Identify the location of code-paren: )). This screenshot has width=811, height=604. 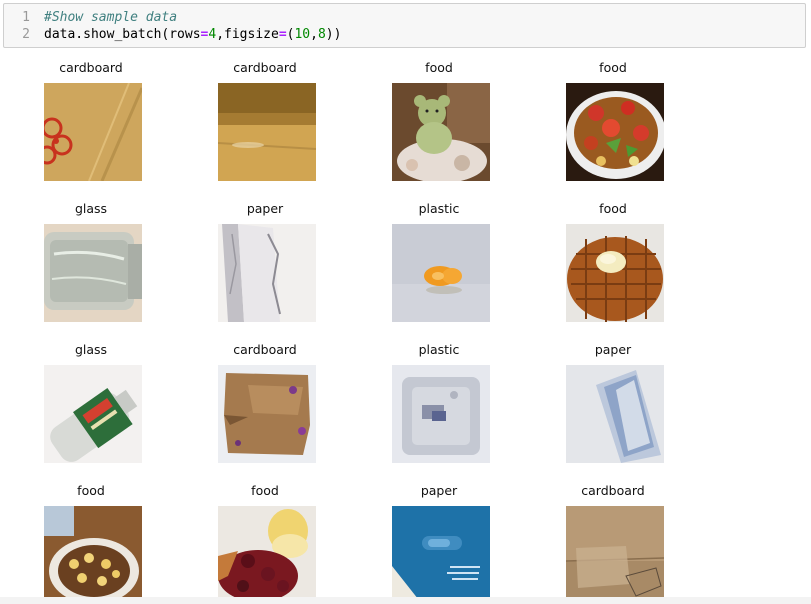
(333, 34).